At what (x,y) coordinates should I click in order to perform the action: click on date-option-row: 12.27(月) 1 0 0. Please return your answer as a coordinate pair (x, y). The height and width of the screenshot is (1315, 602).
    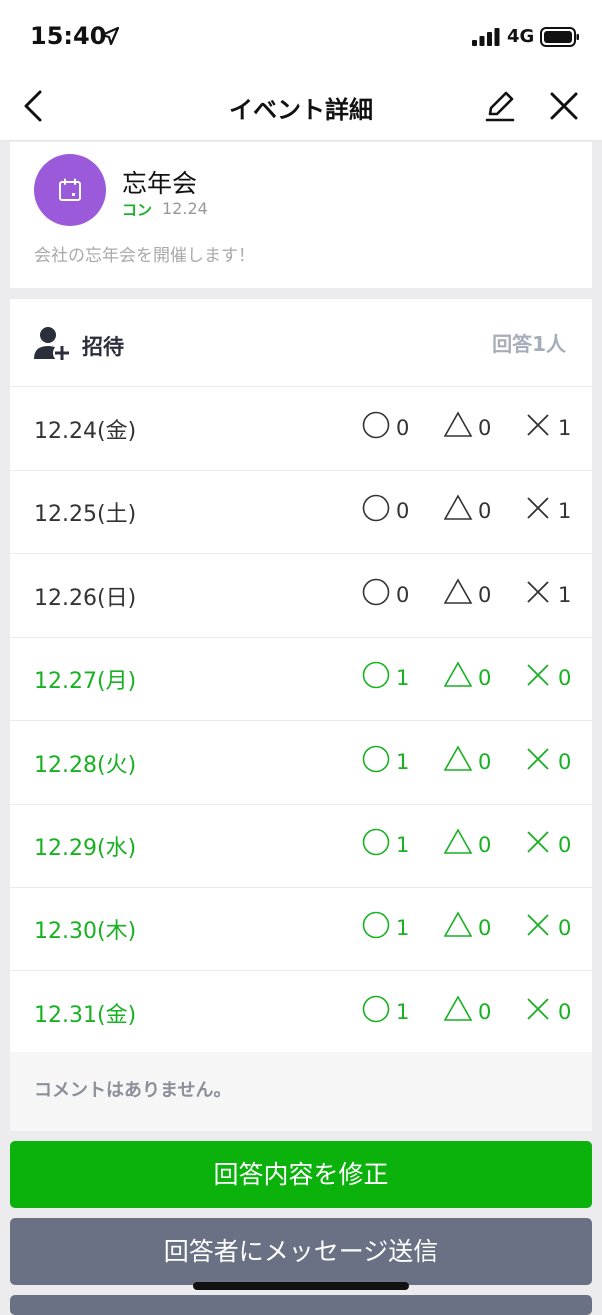
    Looking at the image, I should click on (301, 679).